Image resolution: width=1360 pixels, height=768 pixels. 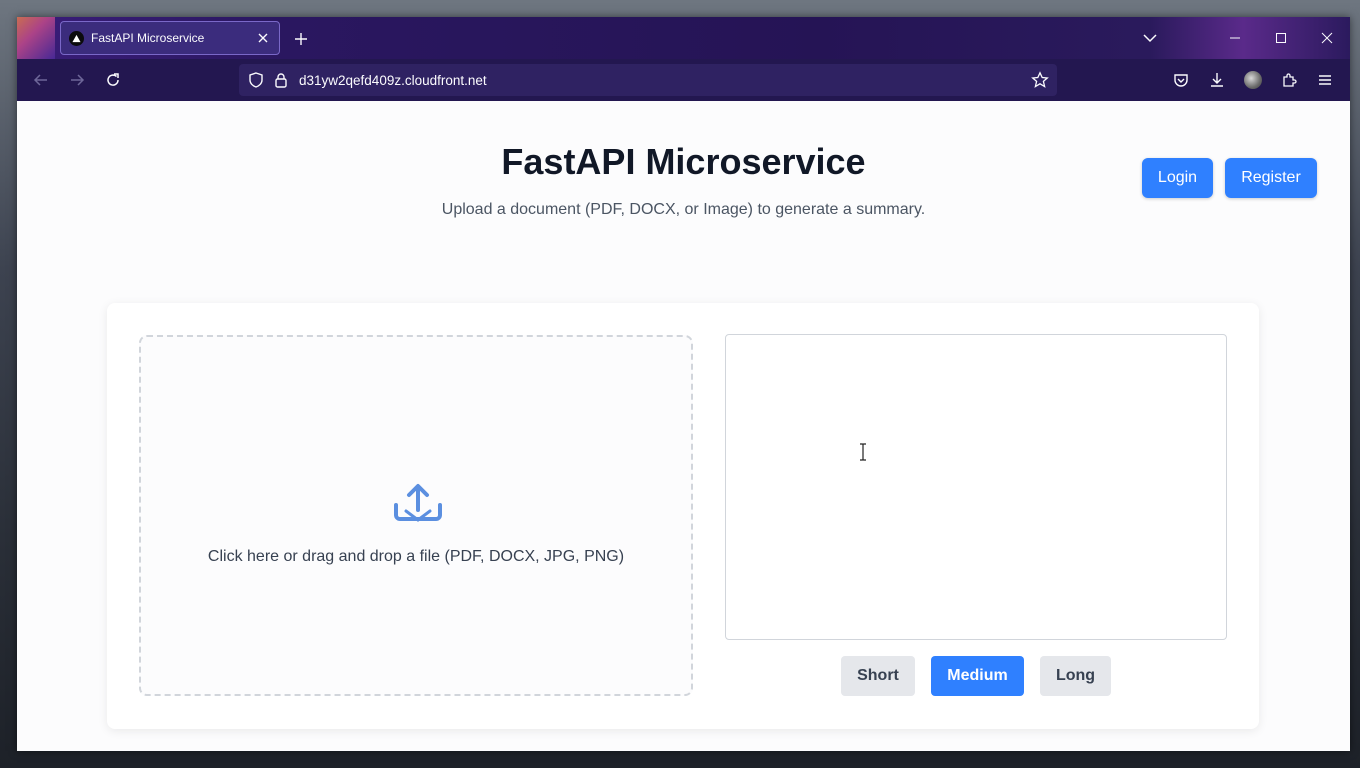 What do you see at coordinates (683, 38) in the screenshot?
I see `tab-bar: FastAPI Microservice` at bounding box center [683, 38].